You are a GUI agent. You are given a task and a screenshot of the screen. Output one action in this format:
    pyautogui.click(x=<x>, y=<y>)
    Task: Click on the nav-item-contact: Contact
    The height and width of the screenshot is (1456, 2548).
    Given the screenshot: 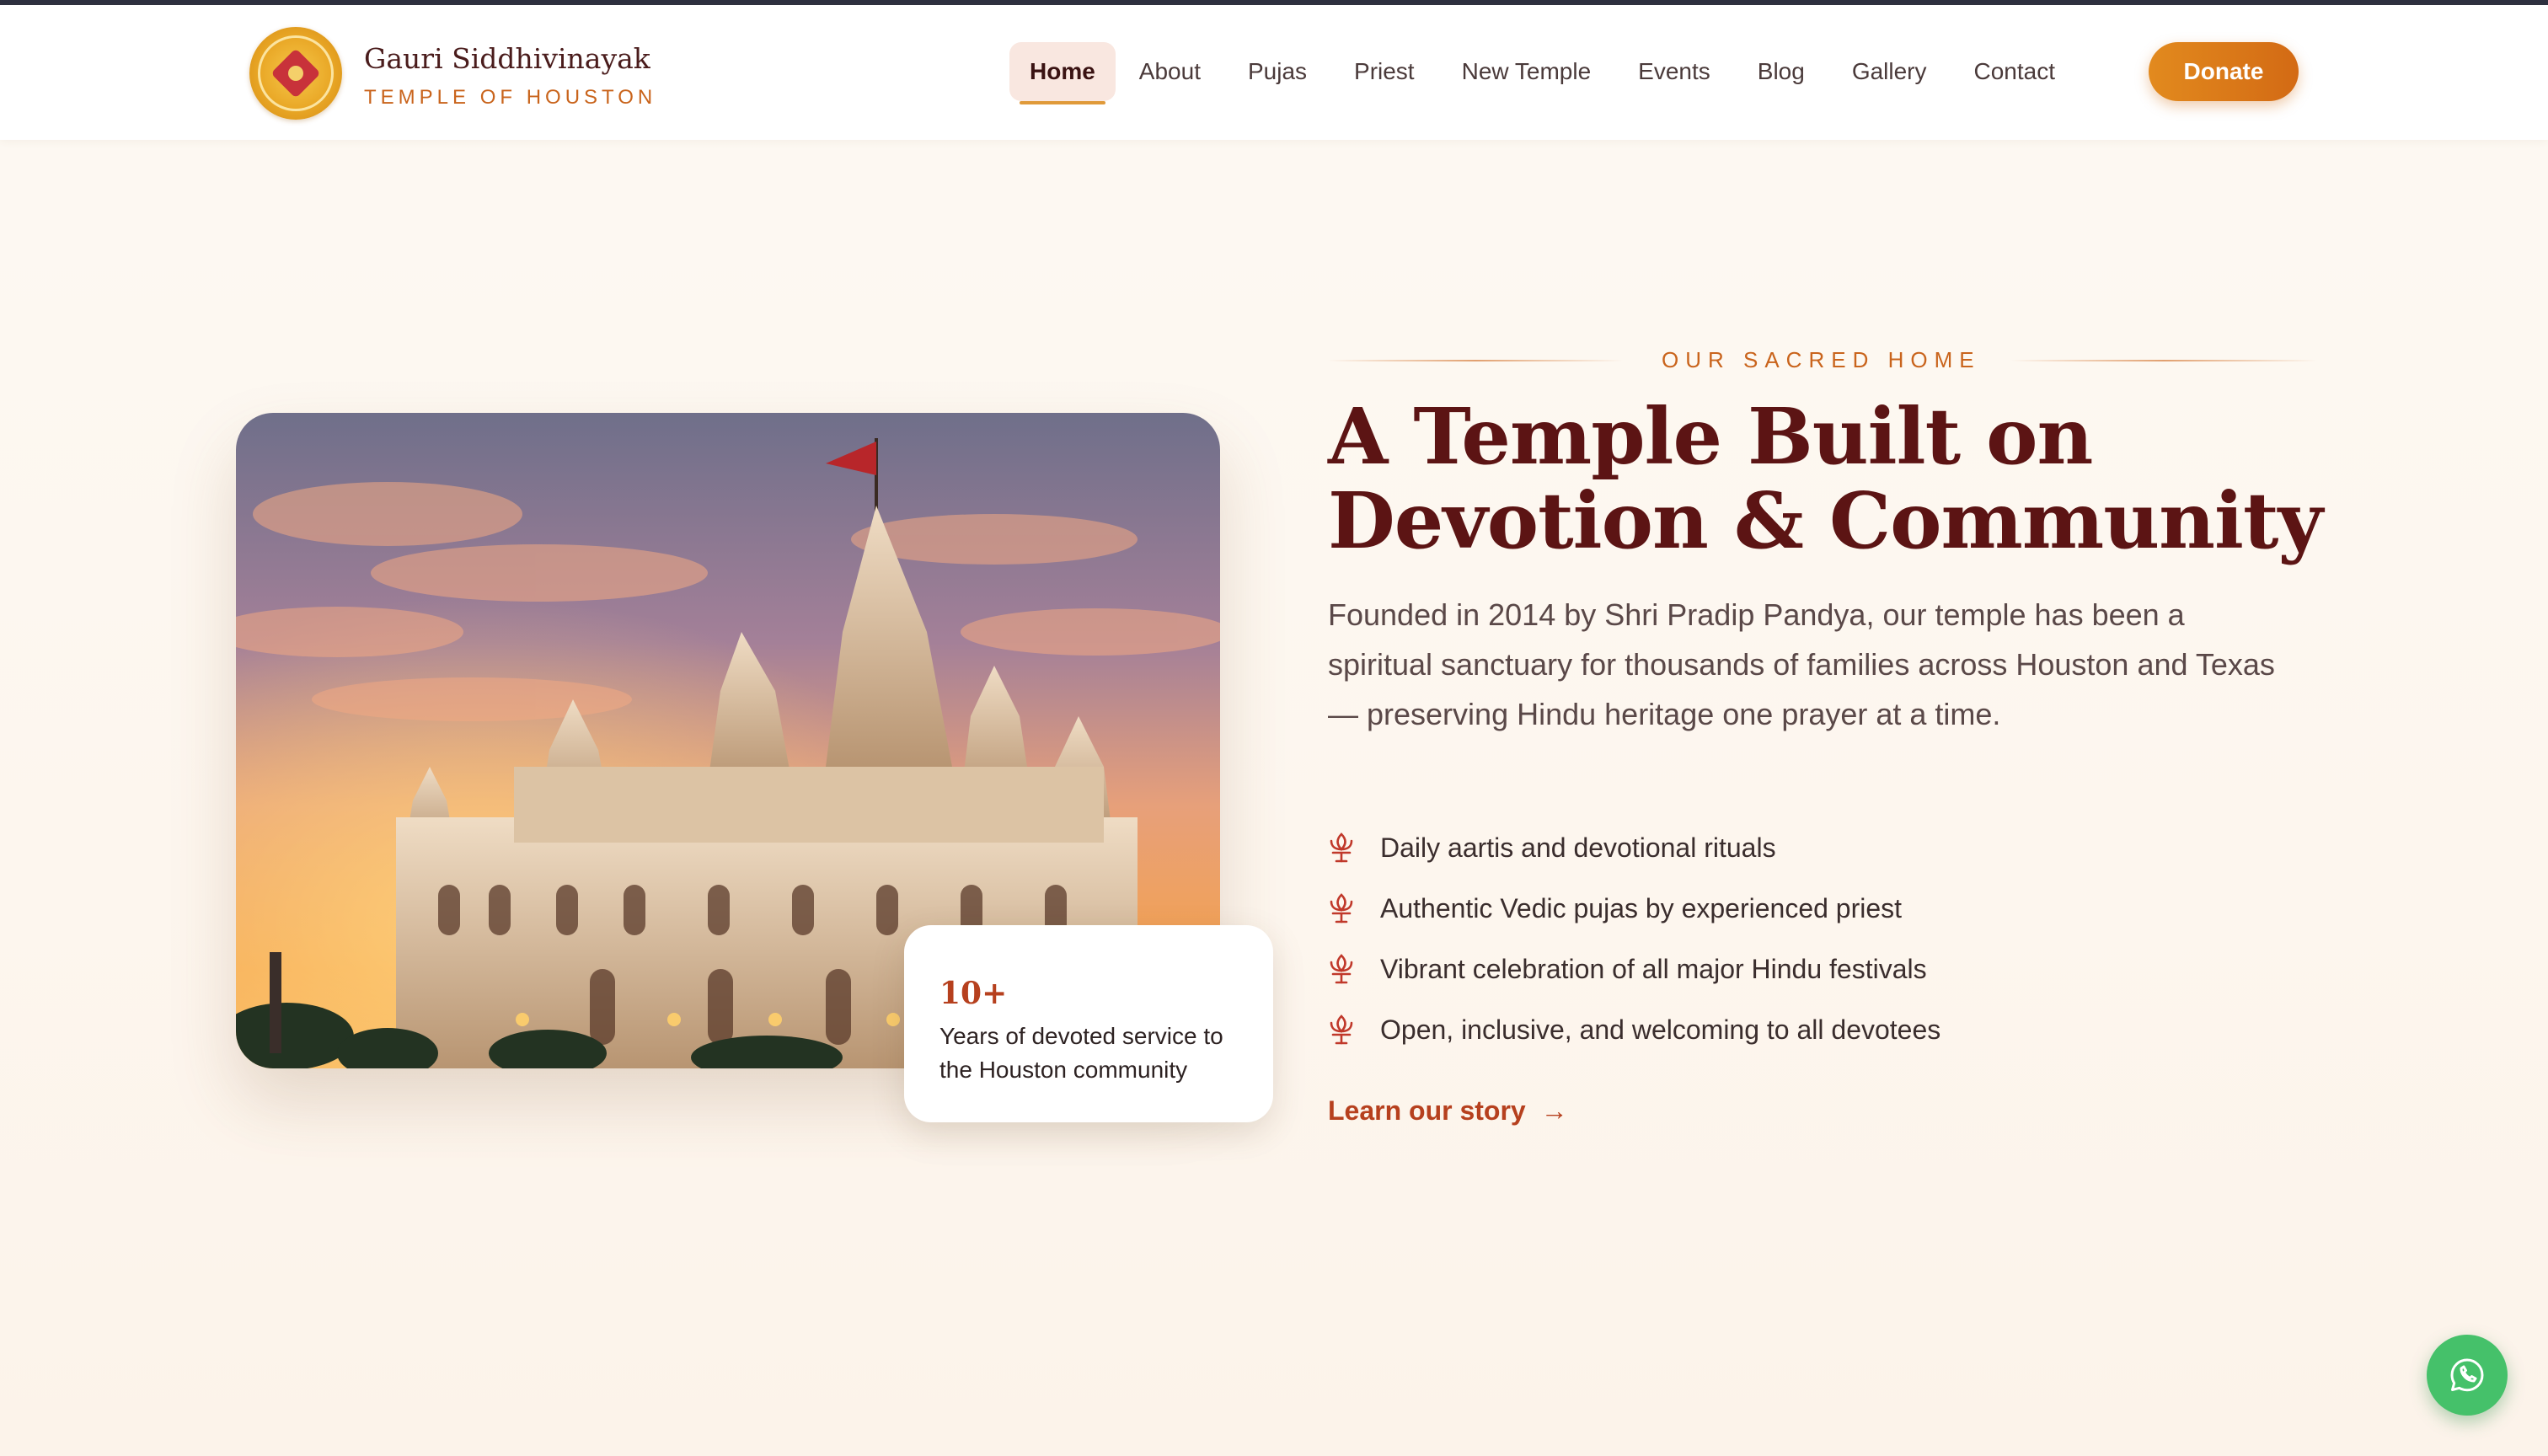 What is the action you would take?
    pyautogui.click(x=2015, y=71)
    